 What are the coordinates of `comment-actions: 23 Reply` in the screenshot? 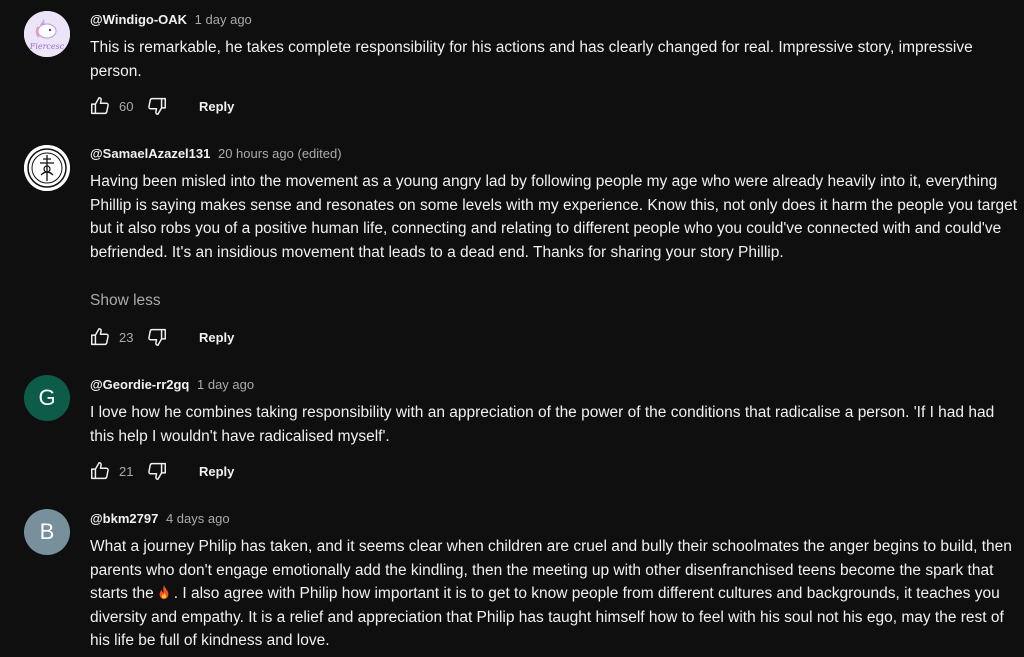 It's located at (161, 337).